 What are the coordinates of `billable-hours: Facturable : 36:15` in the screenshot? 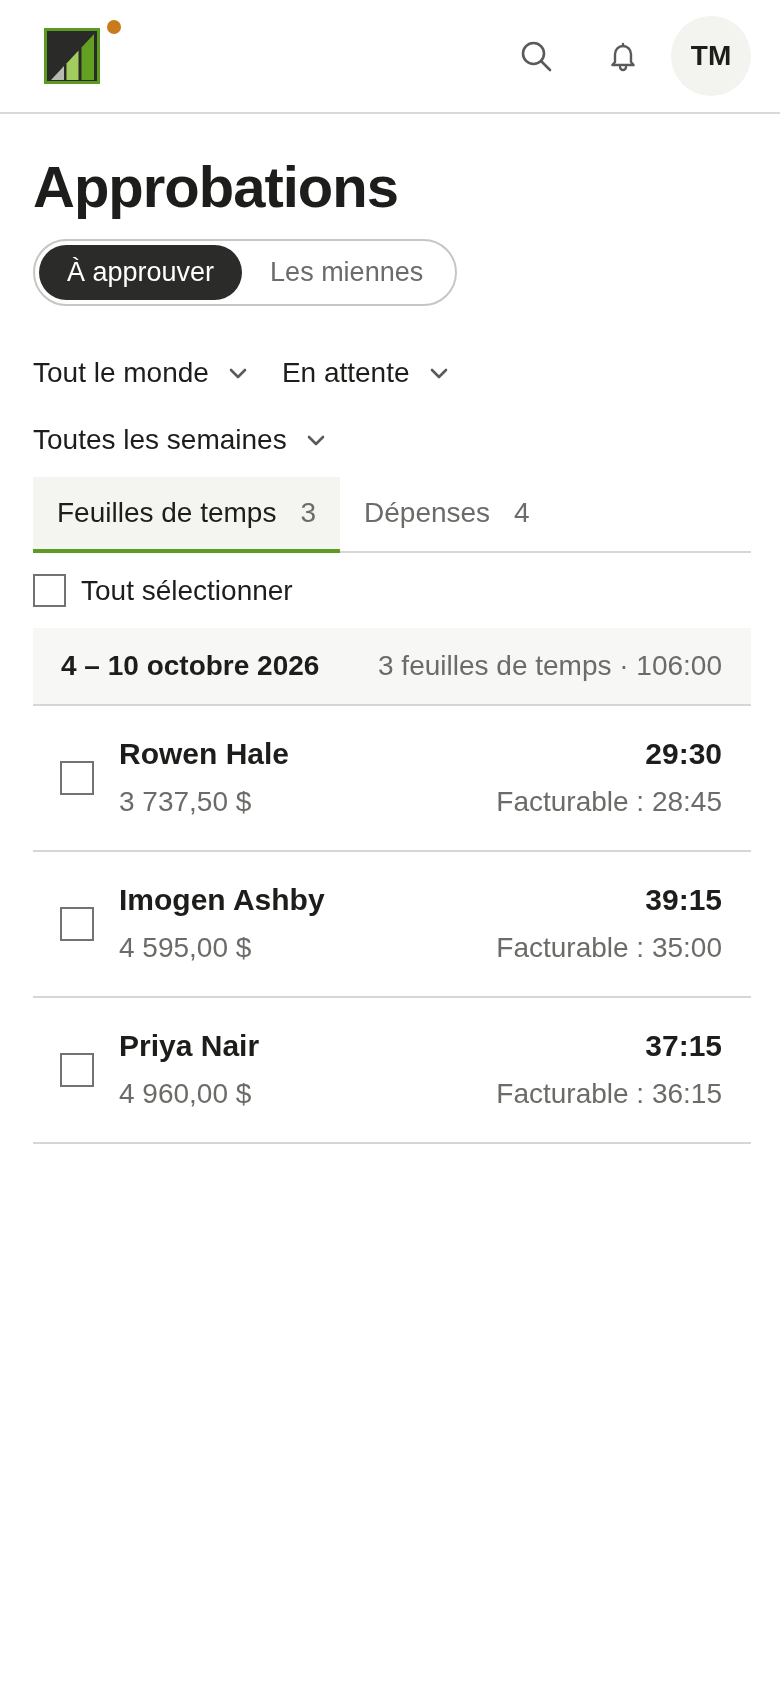 It's located at (609, 1094).